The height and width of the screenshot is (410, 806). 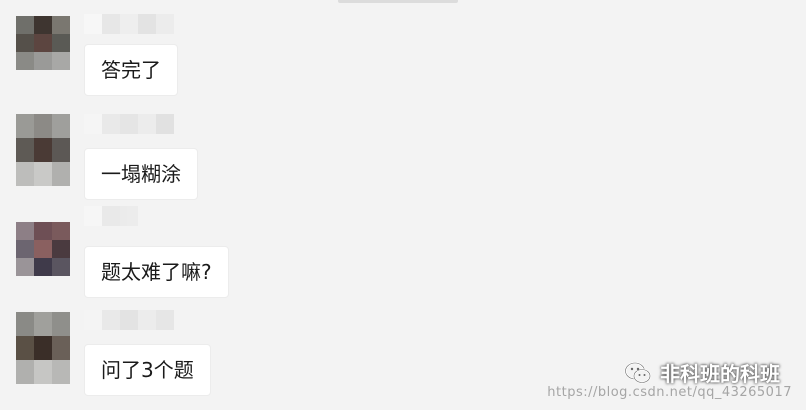 I want to click on url-watermark: https://blog.csdn.net/qq_43265017, so click(x=669, y=392).